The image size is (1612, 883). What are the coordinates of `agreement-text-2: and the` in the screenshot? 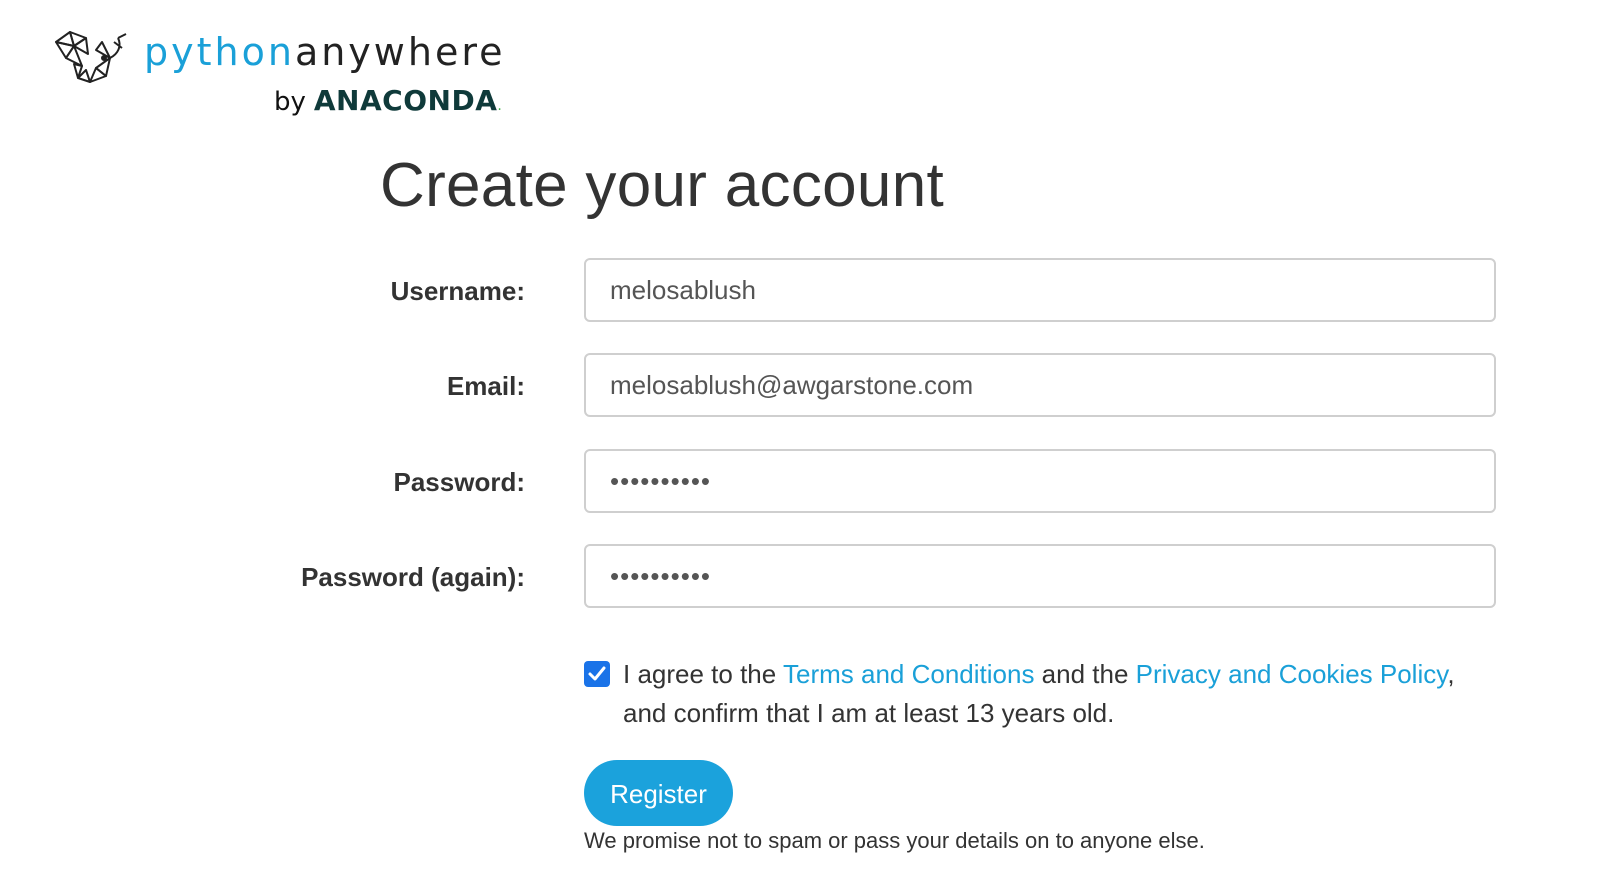 It's located at (1085, 674).